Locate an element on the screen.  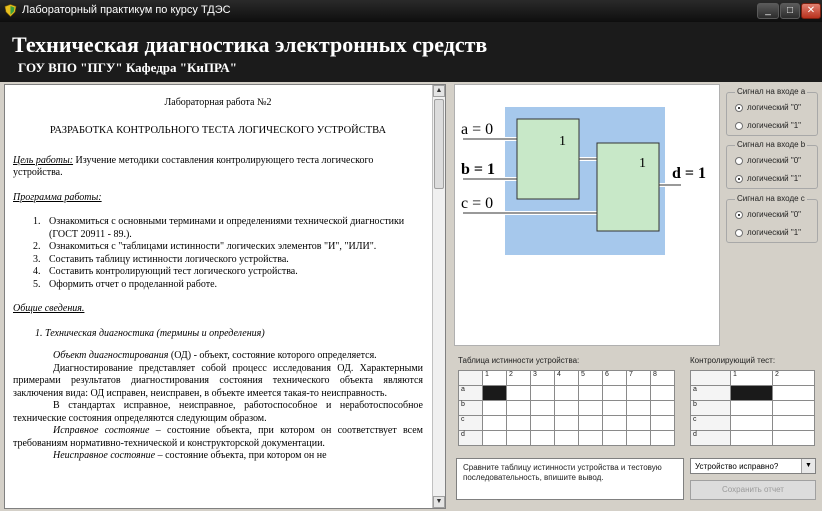
column-header: 4 is located at coordinates (566, 378).